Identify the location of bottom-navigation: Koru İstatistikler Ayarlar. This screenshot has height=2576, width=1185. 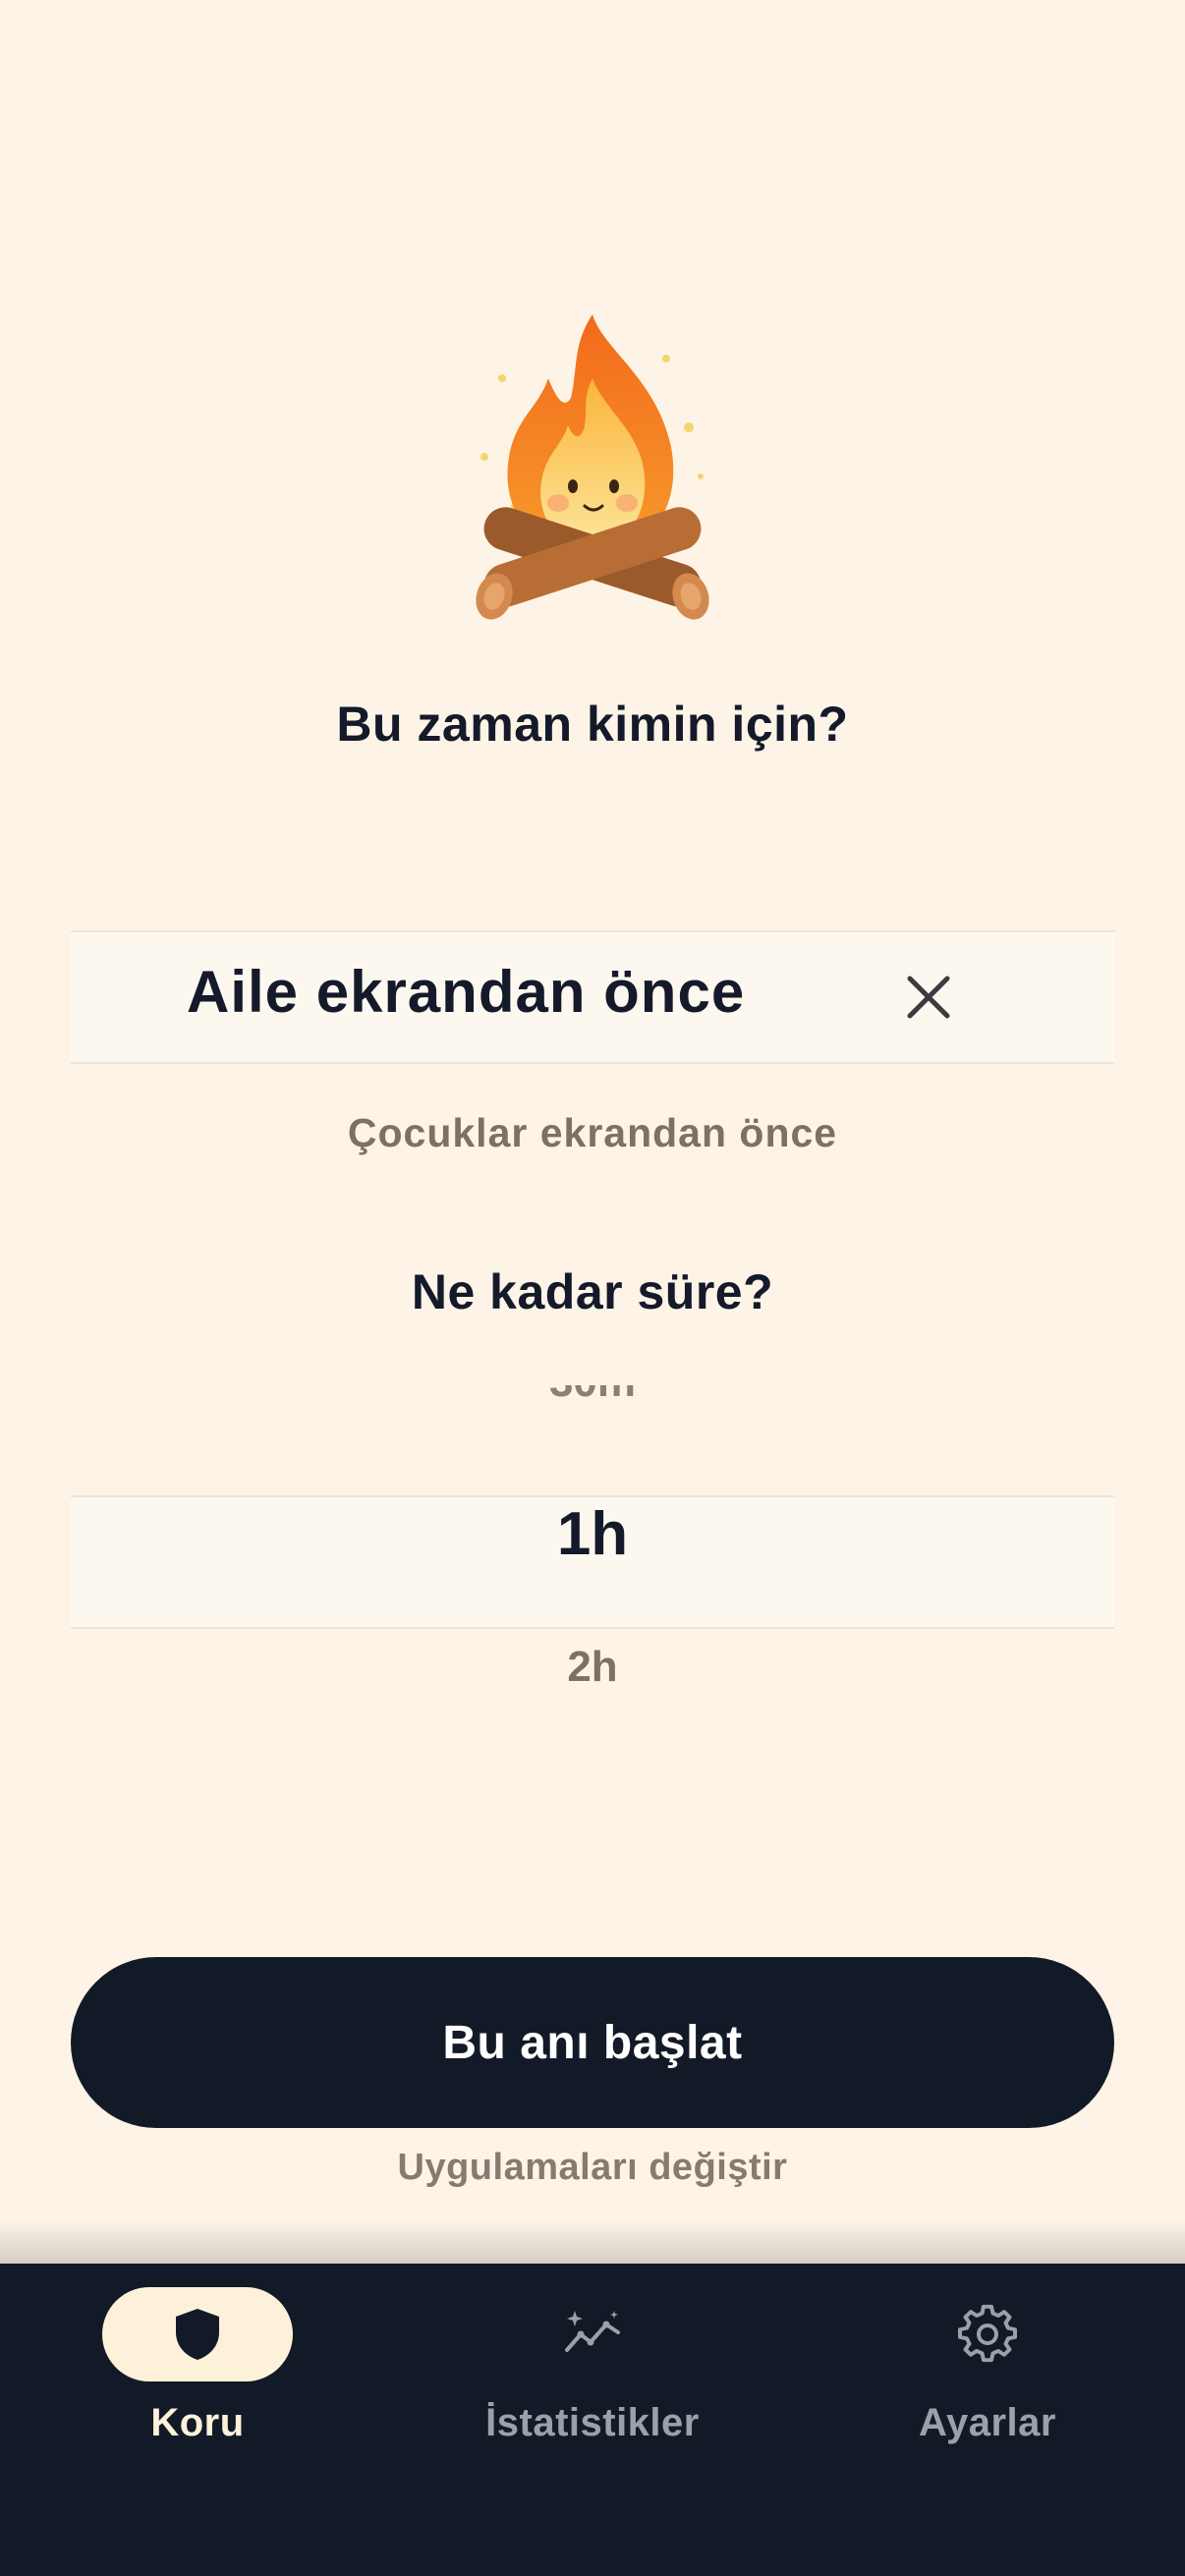
(592, 2420).